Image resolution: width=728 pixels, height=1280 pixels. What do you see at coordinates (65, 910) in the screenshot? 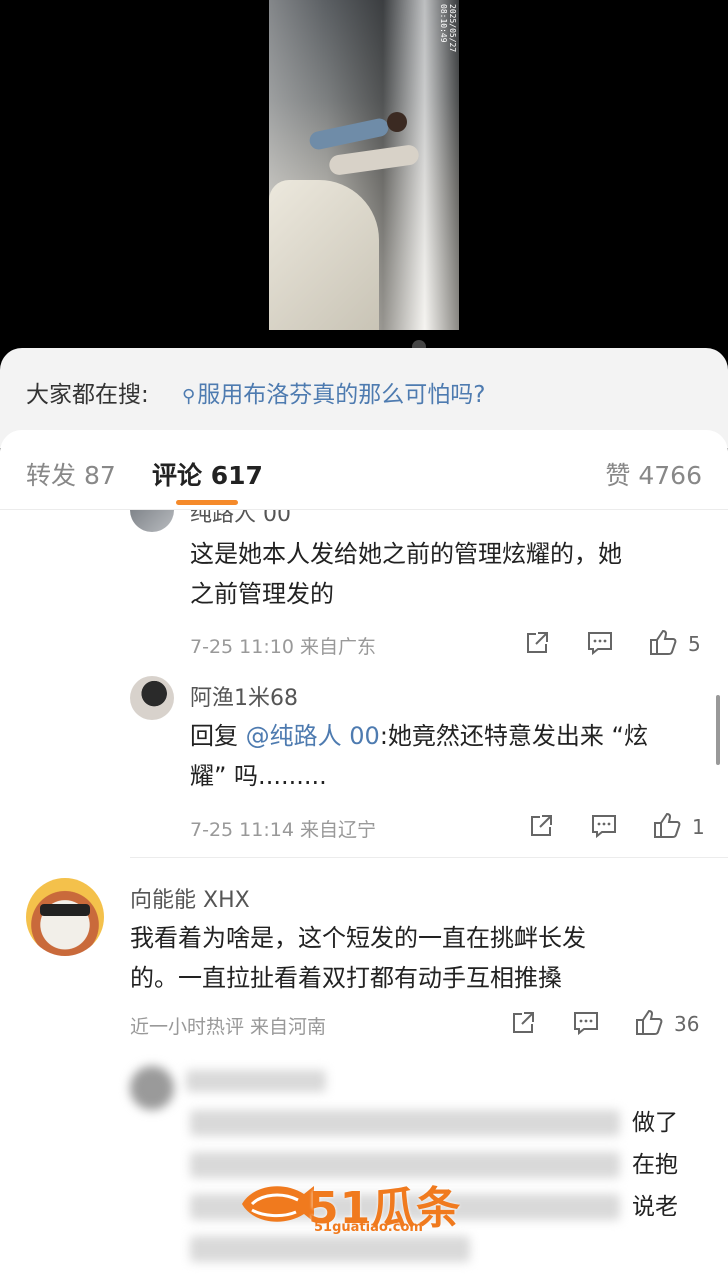
I see `avatar-sunglasses` at bounding box center [65, 910].